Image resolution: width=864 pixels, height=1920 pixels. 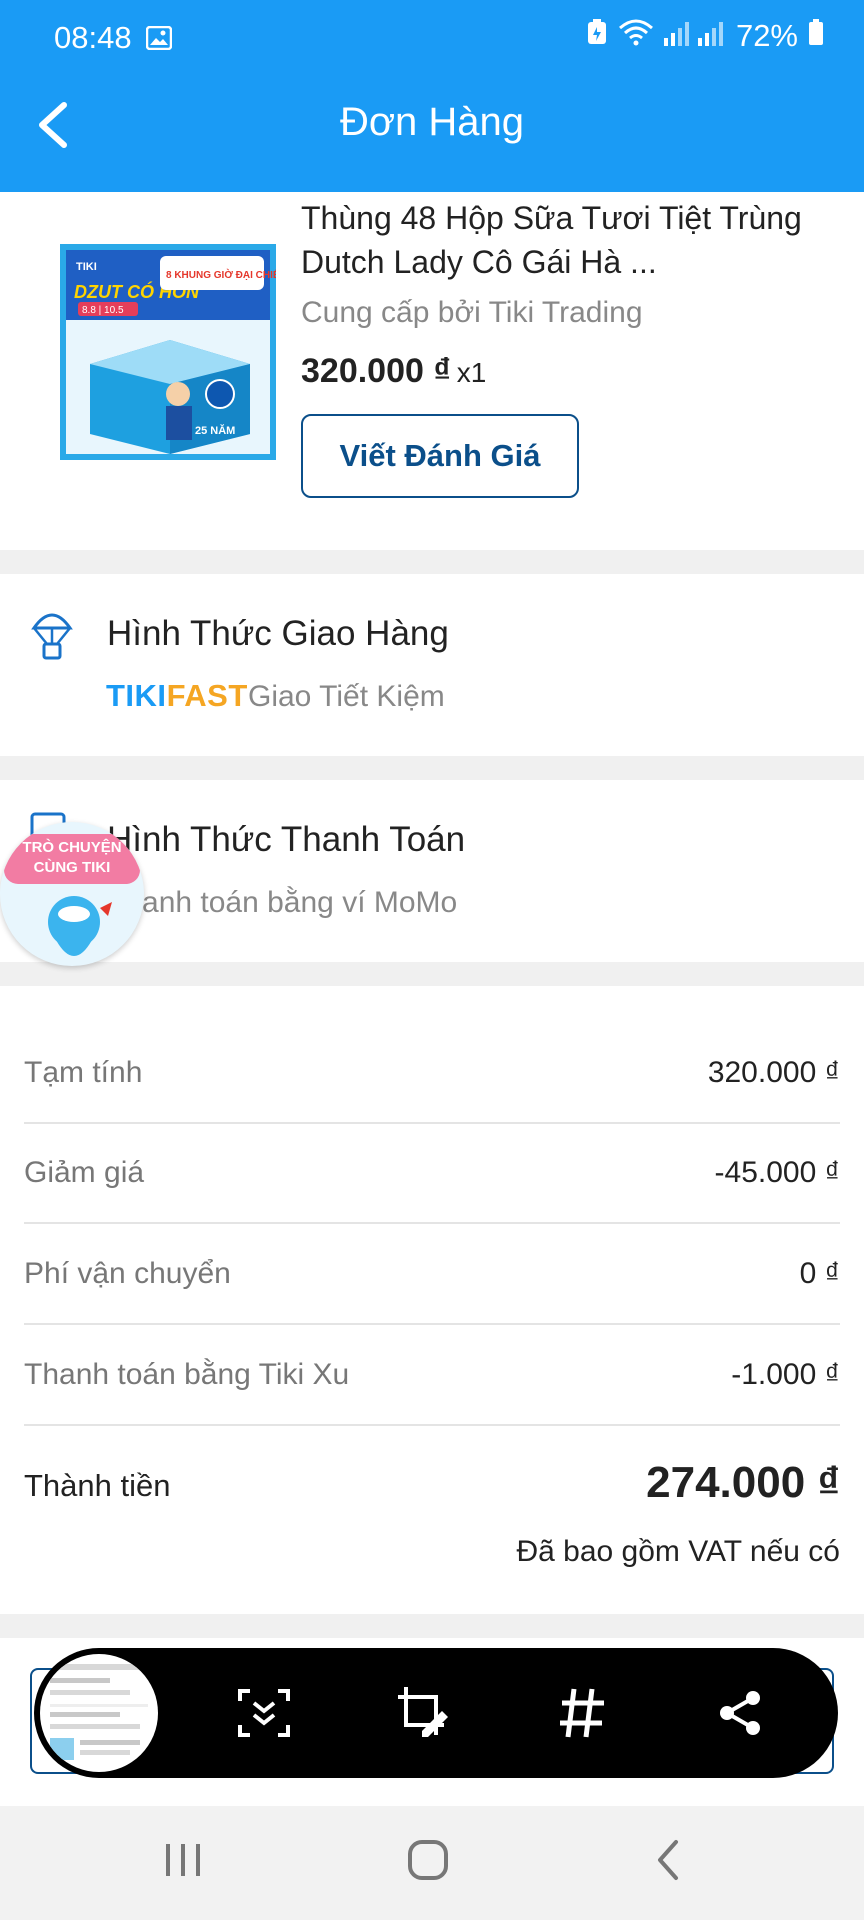 What do you see at coordinates (440, 456) in the screenshot?
I see `write-review-button: Viết Đánh Giá` at bounding box center [440, 456].